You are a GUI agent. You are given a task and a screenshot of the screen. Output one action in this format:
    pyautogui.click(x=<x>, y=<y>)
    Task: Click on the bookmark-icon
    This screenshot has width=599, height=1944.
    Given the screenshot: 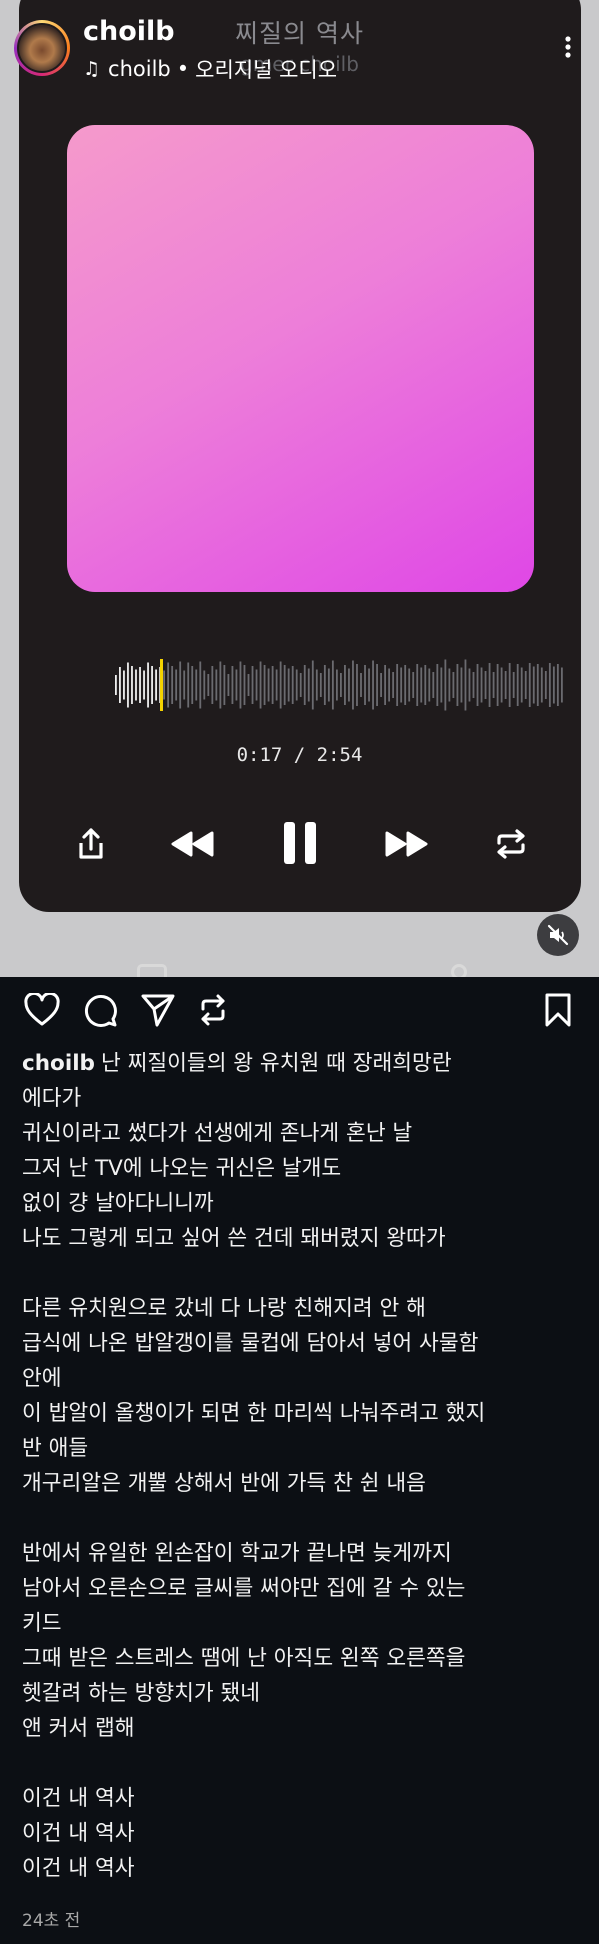 What is the action you would take?
    pyautogui.click(x=558, y=1010)
    